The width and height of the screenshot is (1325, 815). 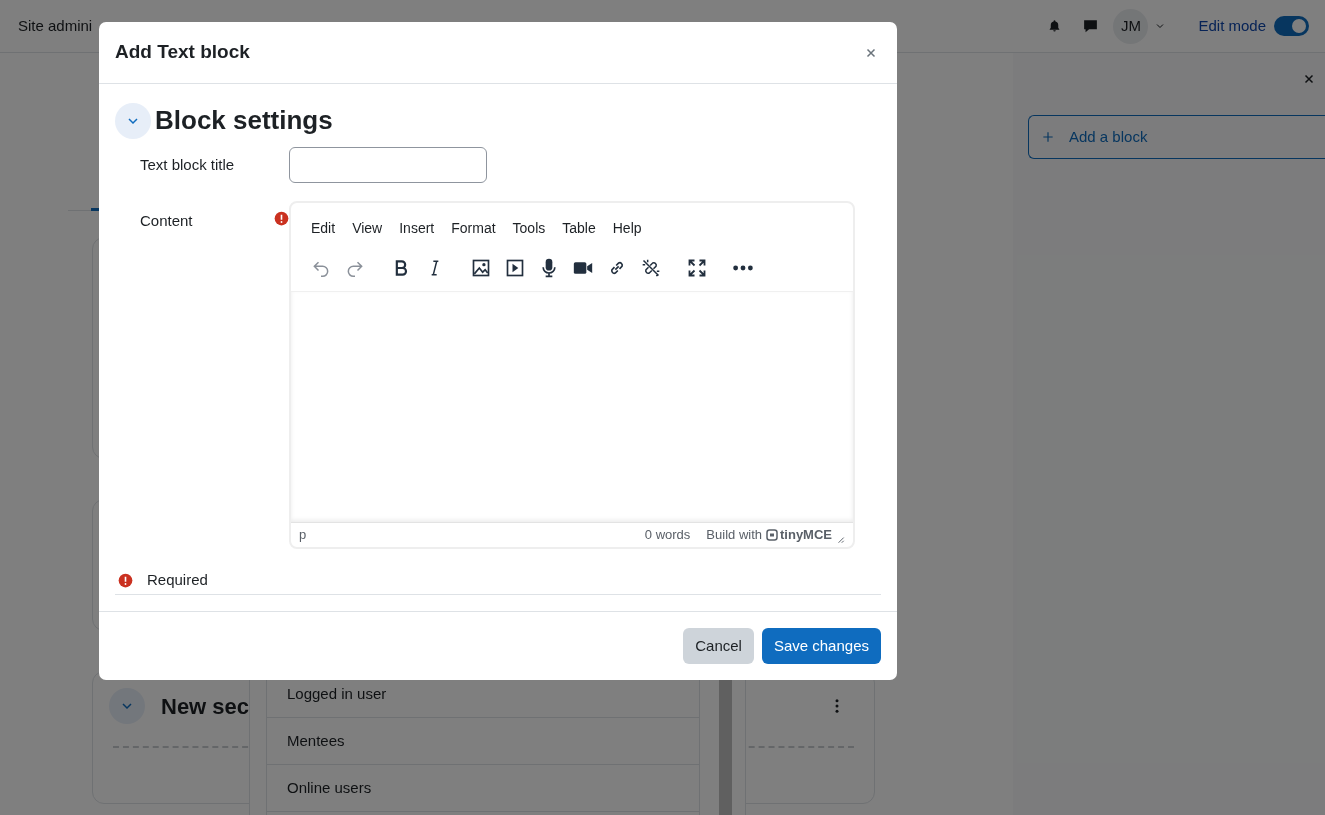 I want to click on required-note: Required, so click(x=177, y=580).